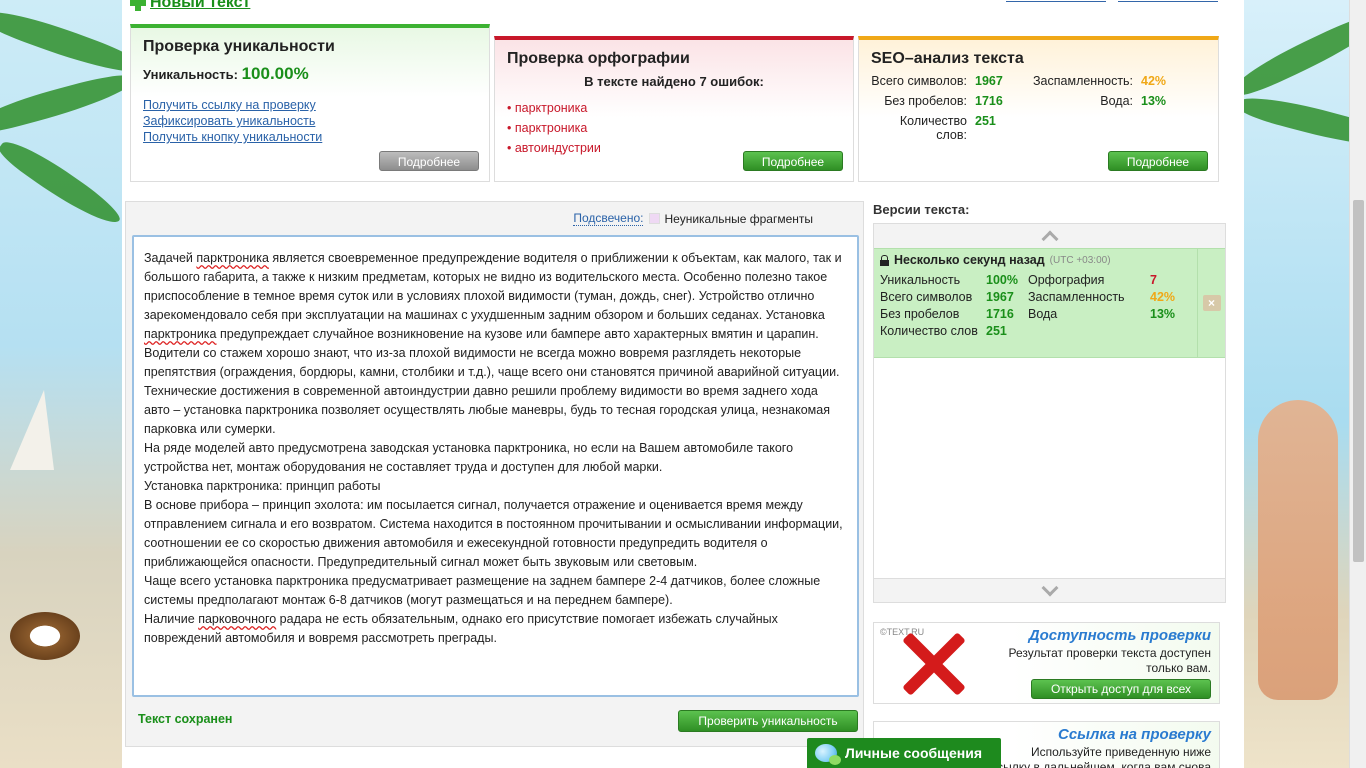 The image size is (1366, 768). I want to click on version-timezone: (UTC +03:00), so click(1080, 260).